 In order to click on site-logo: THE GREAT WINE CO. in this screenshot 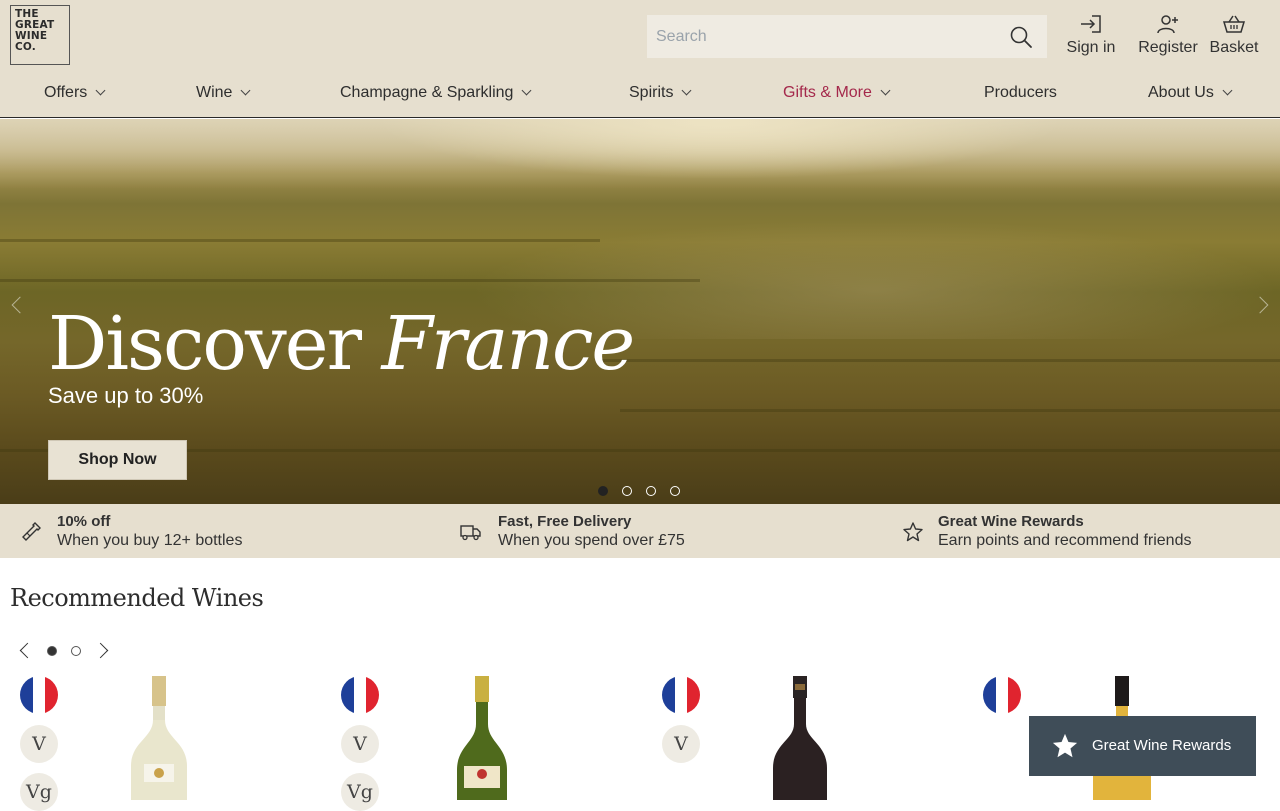, I will do `click(40, 35)`.